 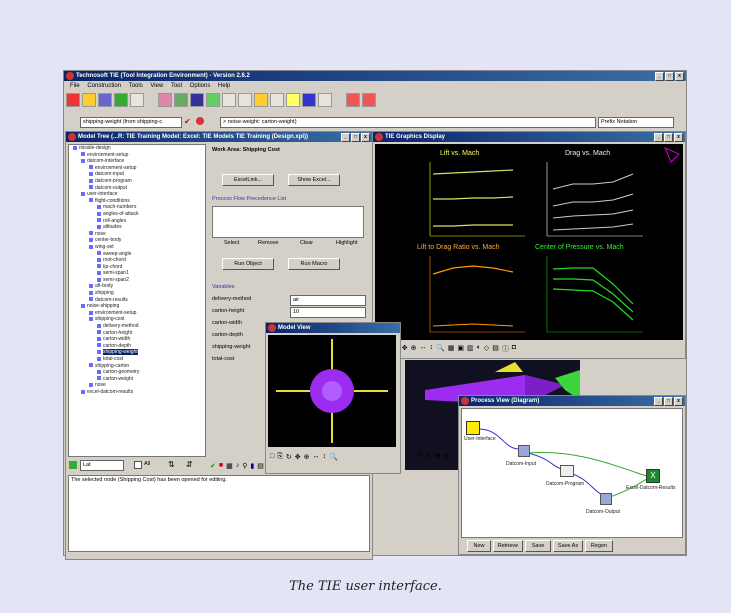 I want to click on tree-item: carton-height, so click(x=137, y=333).